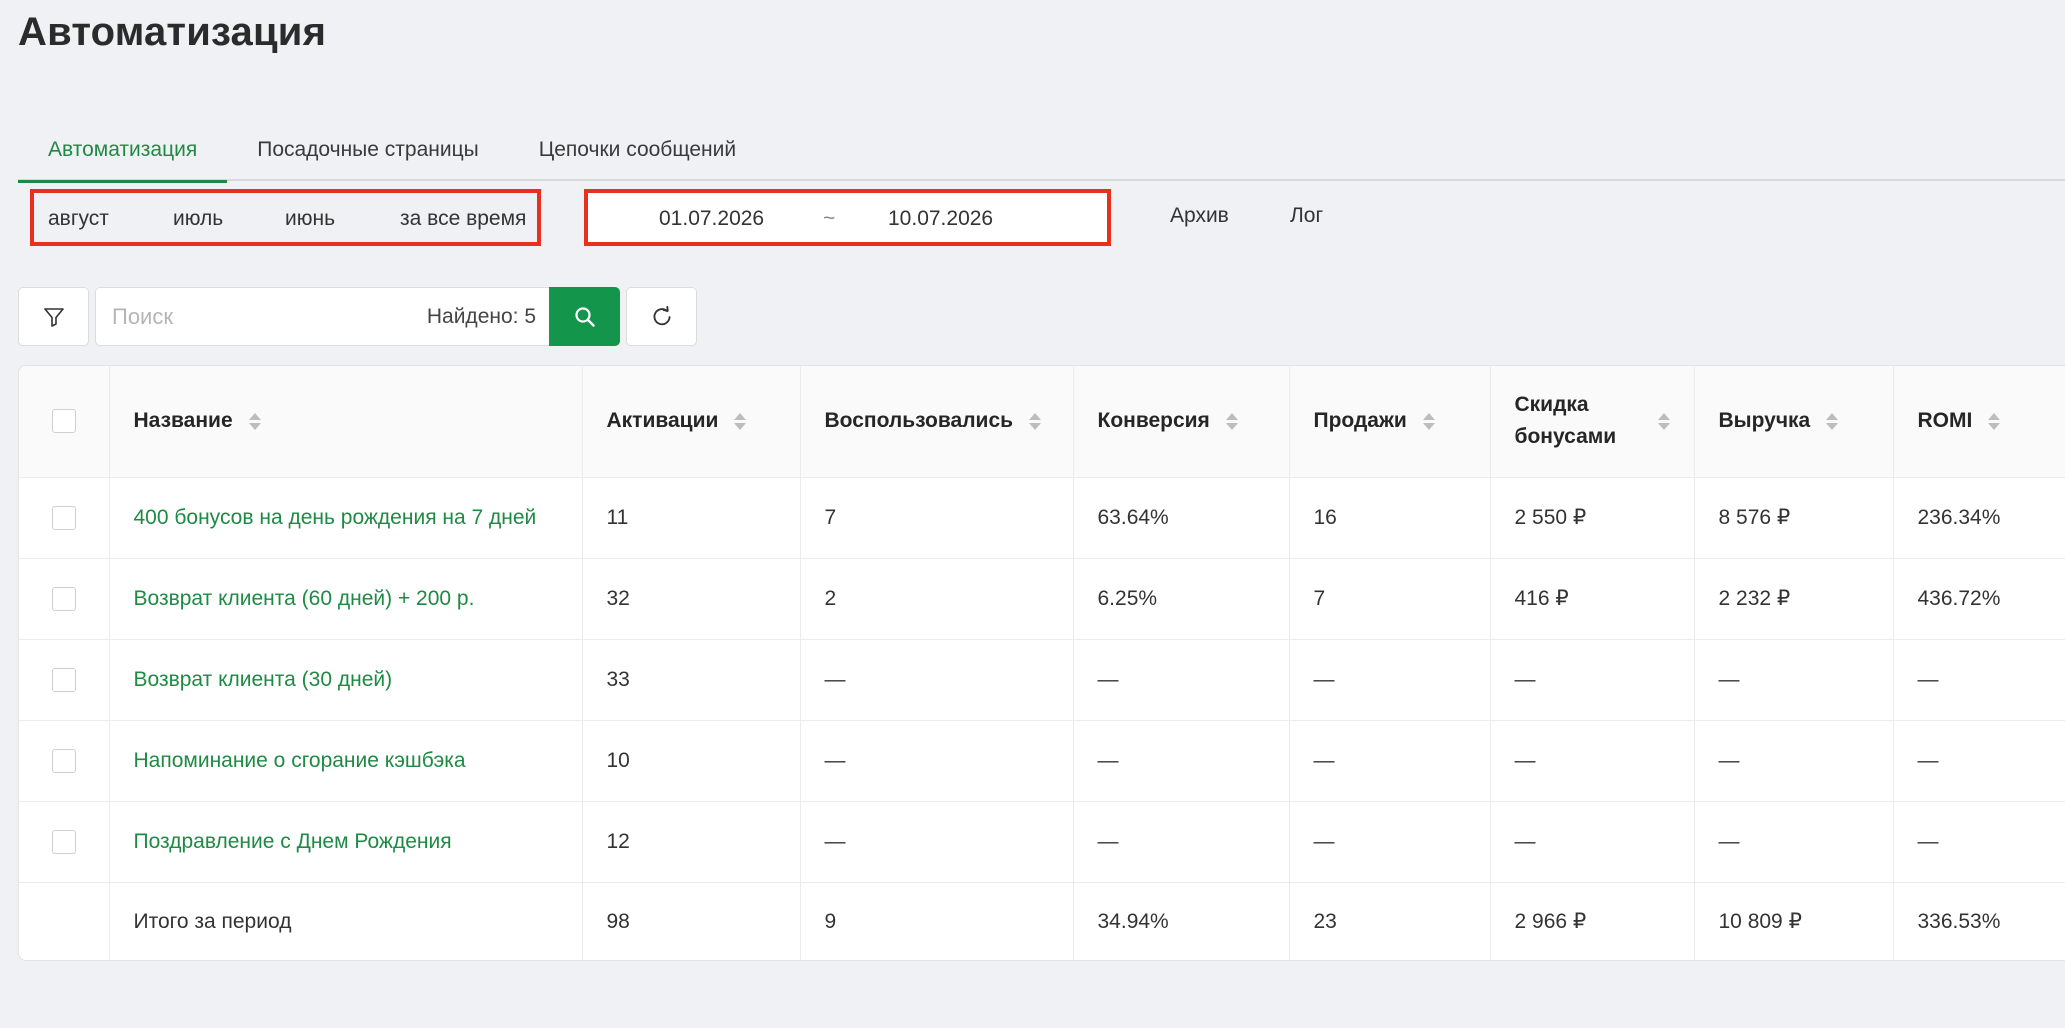 This screenshot has height=1028, width=2065. I want to click on period-july: июль, so click(198, 219).